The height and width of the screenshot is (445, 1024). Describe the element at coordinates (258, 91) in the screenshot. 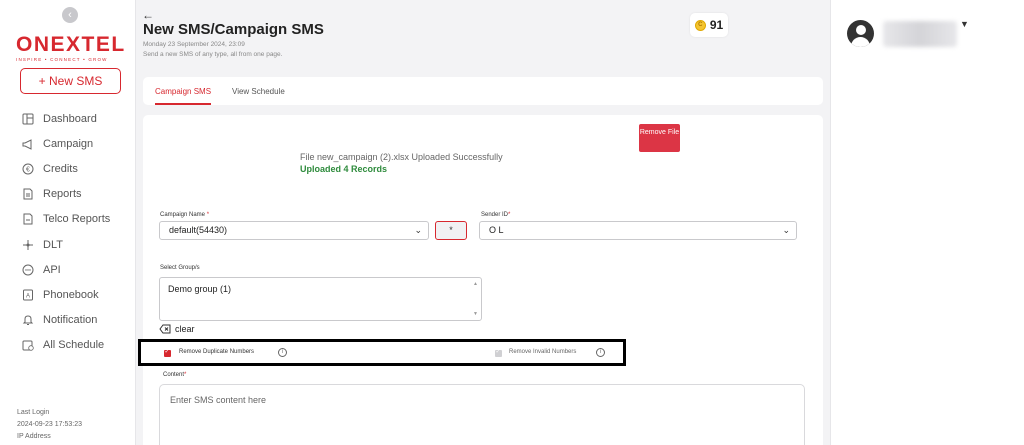

I see `tab-view-schedule: View Schedule` at that location.